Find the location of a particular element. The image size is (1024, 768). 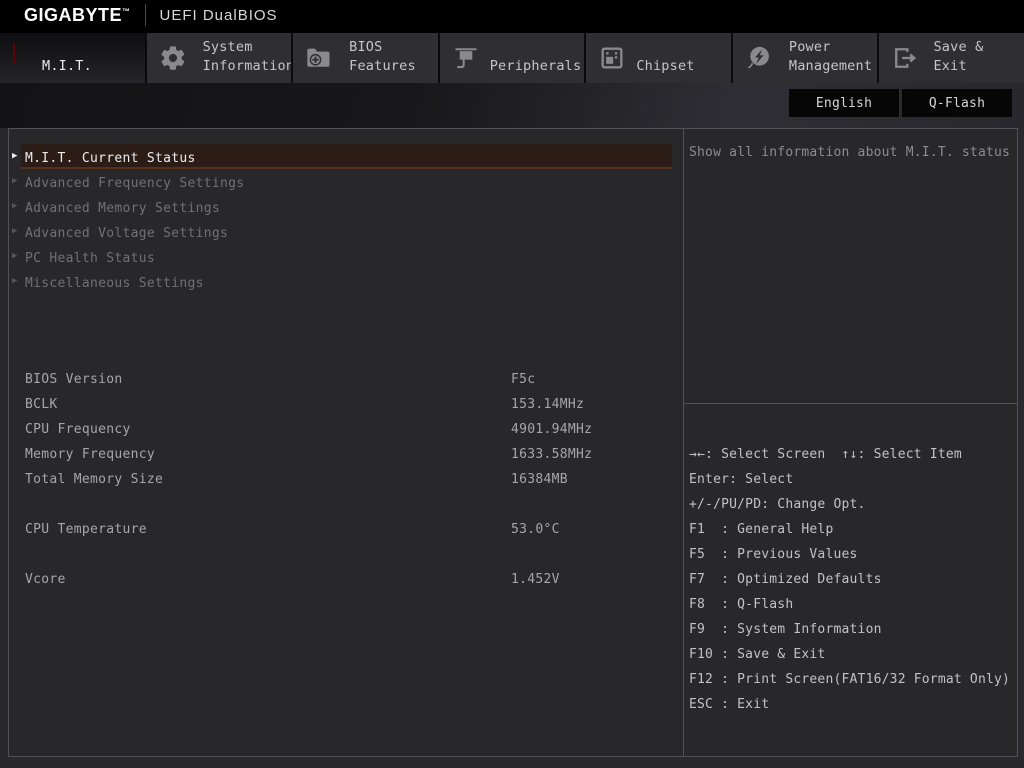

tab-label: System Information is located at coordinates (247, 56).